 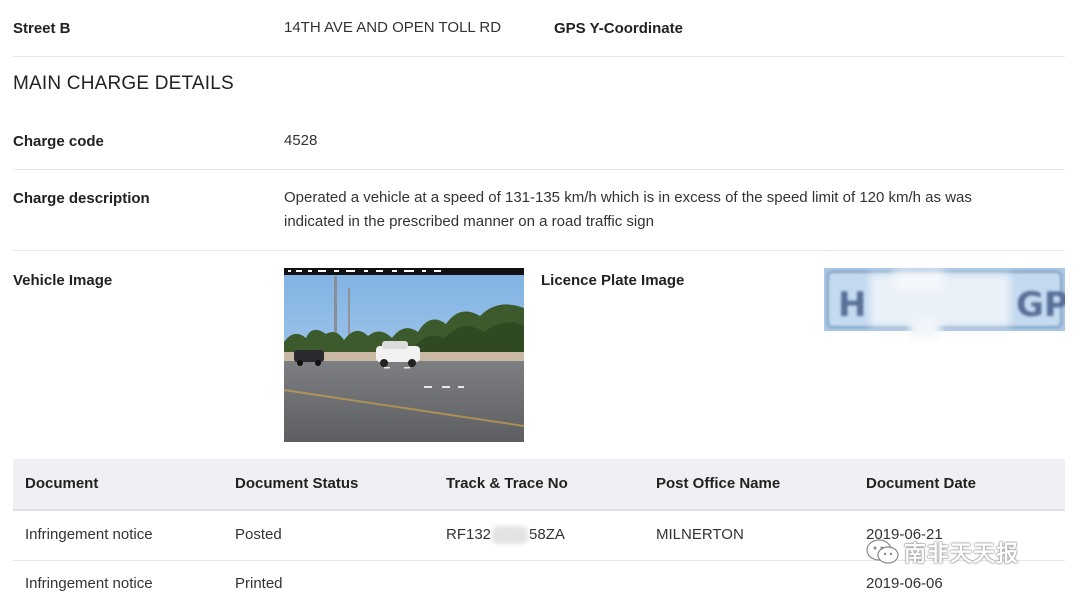 What do you see at coordinates (852, 305) in the screenshot?
I see `plate-char-left: H` at bounding box center [852, 305].